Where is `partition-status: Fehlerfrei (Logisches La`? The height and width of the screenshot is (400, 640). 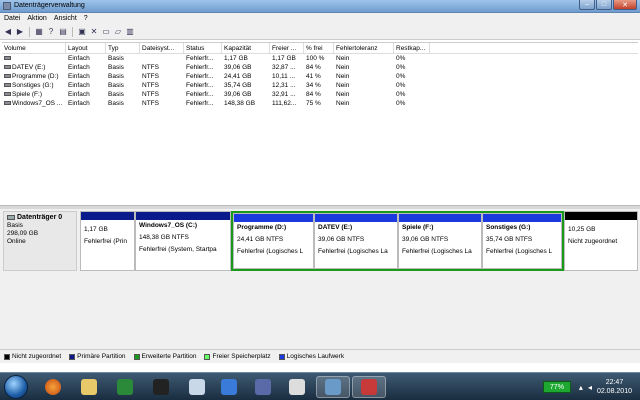 partition-status: Fehlerfrei (Logisches La is located at coordinates (437, 251).